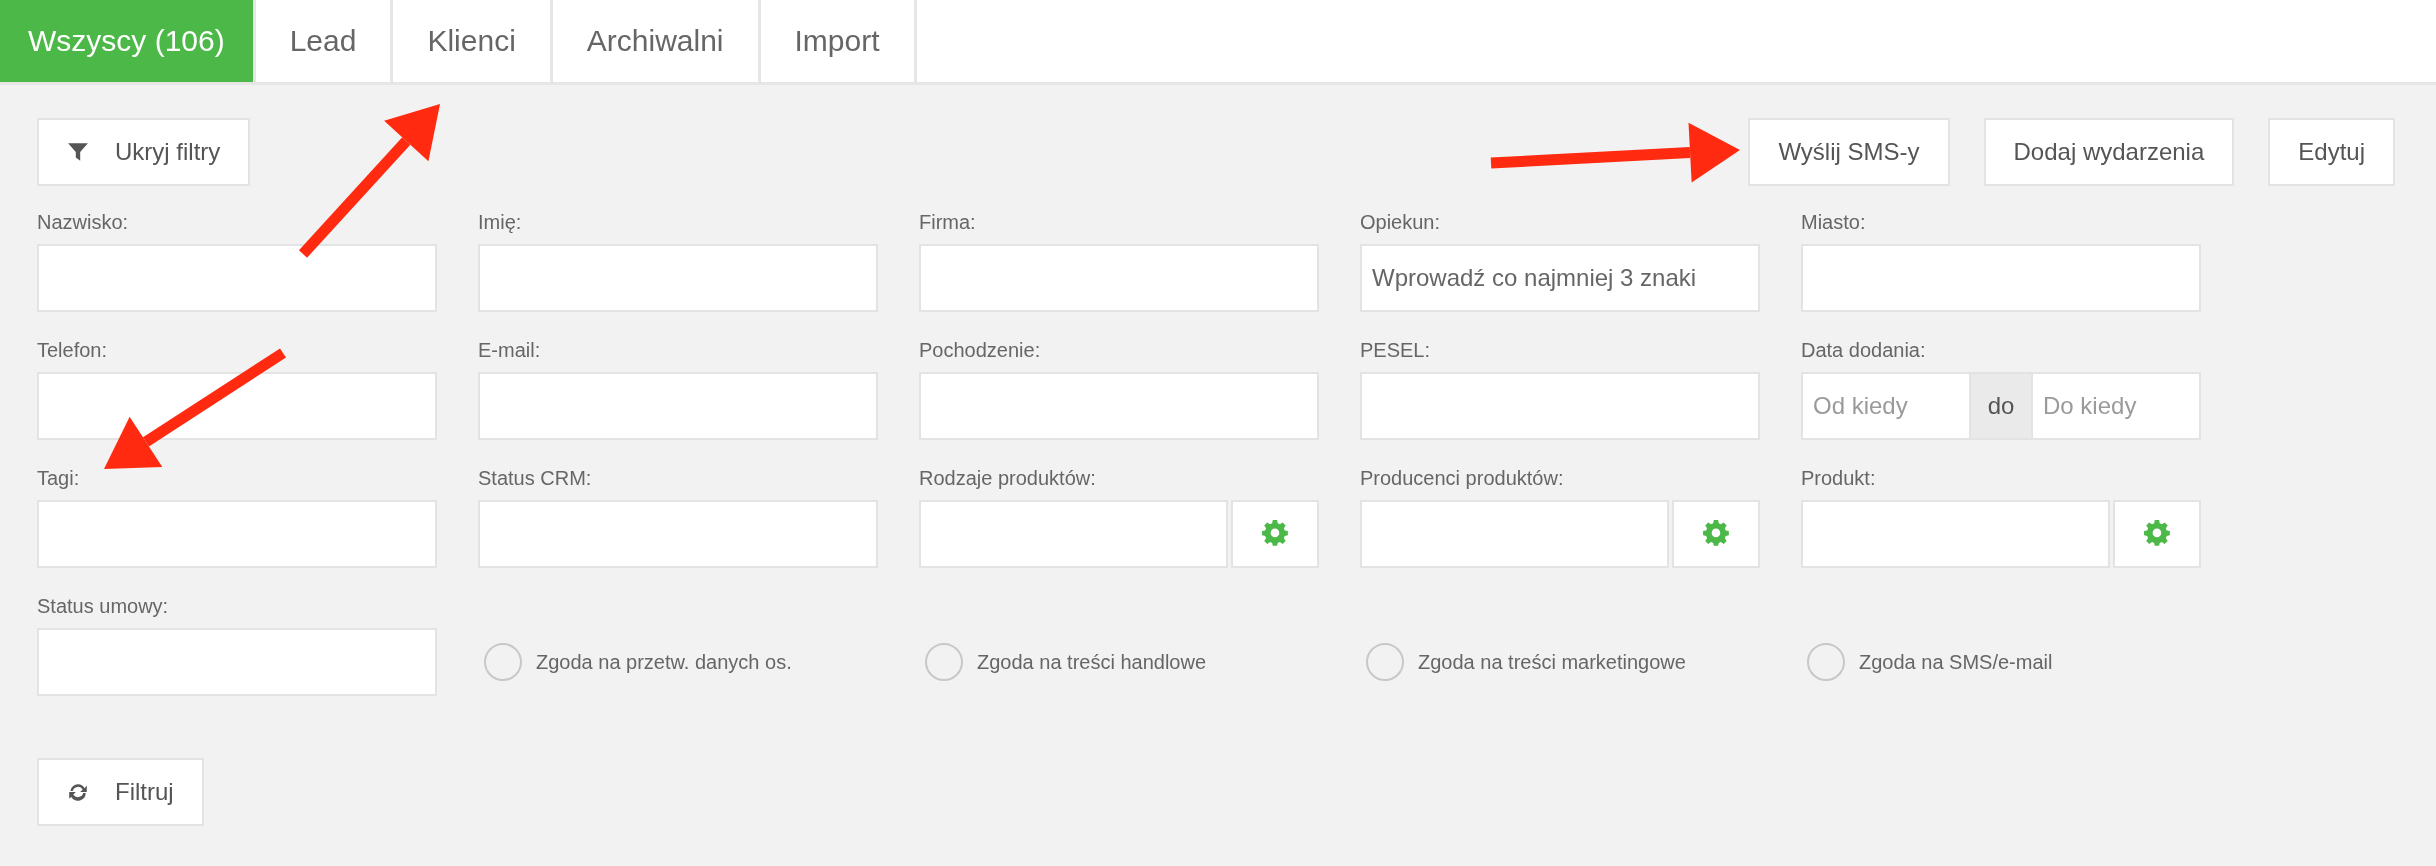 The image size is (2436, 866). What do you see at coordinates (510, 350) in the screenshot?
I see `field-label: E-mail:` at bounding box center [510, 350].